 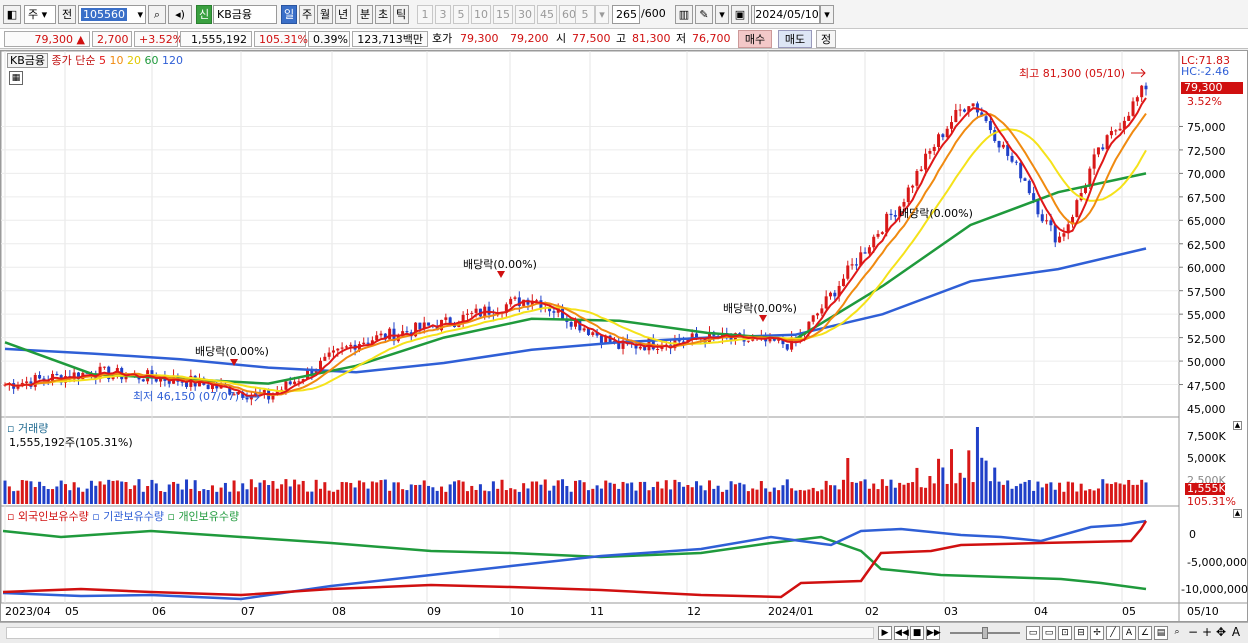 I want to click on save-icon: ▣, so click(x=740, y=14).